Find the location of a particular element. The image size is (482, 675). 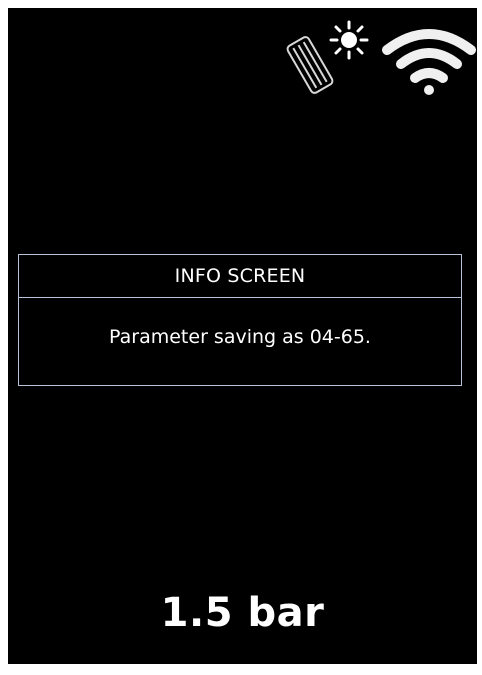

sun-icon is located at coordinates (349, 40).